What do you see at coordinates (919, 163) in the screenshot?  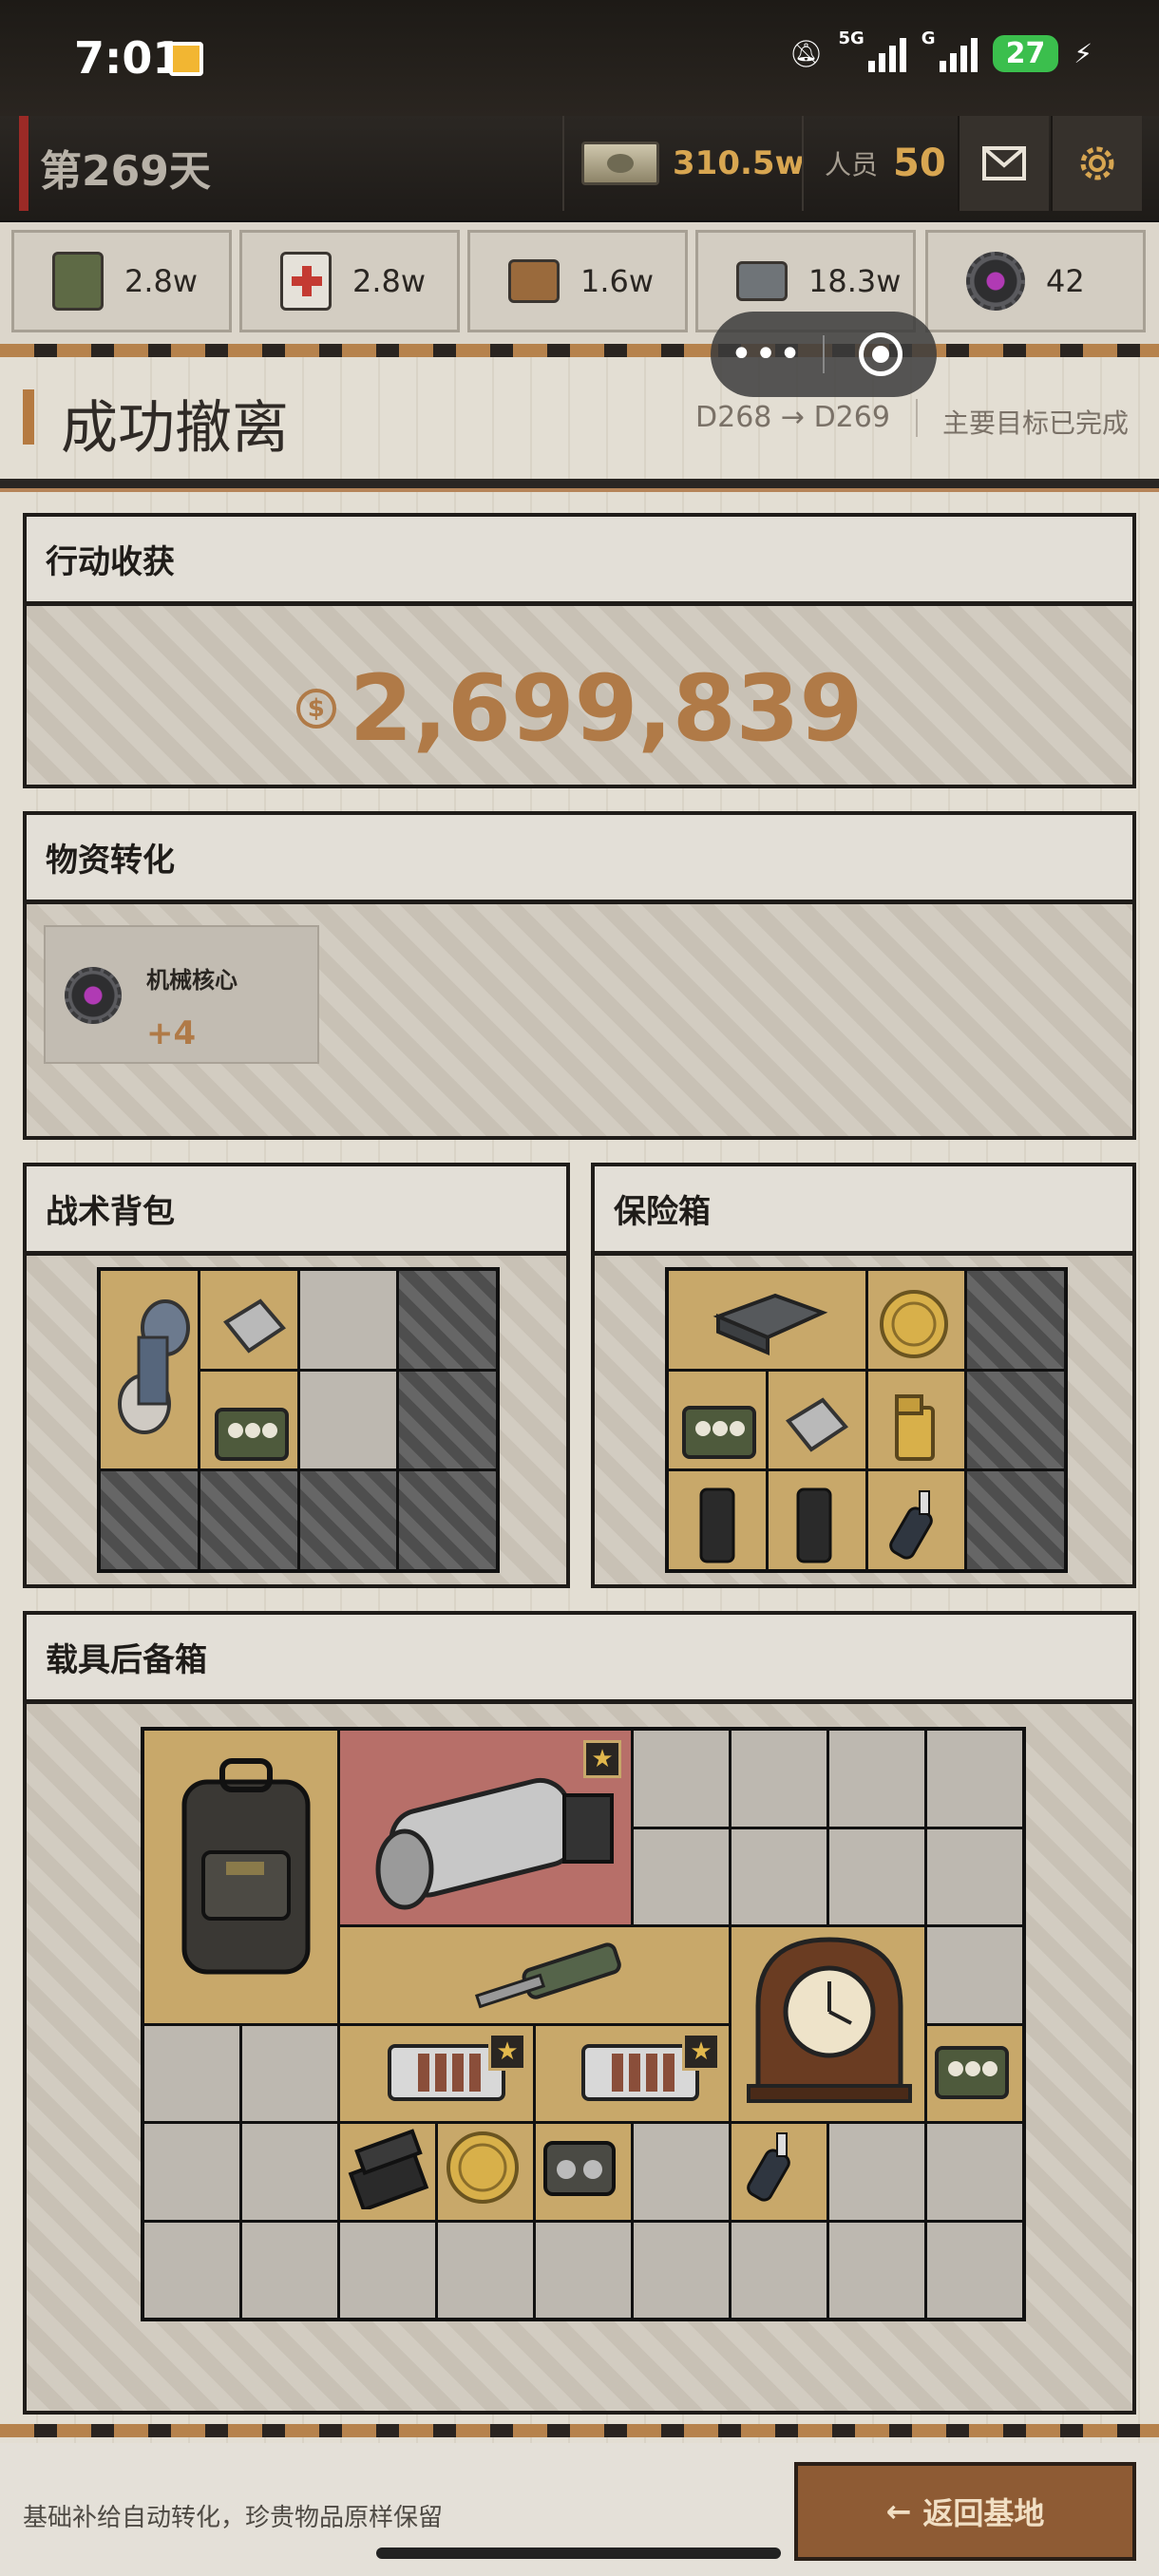 I see `crew-value: 50` at bounding box center [919, 163].